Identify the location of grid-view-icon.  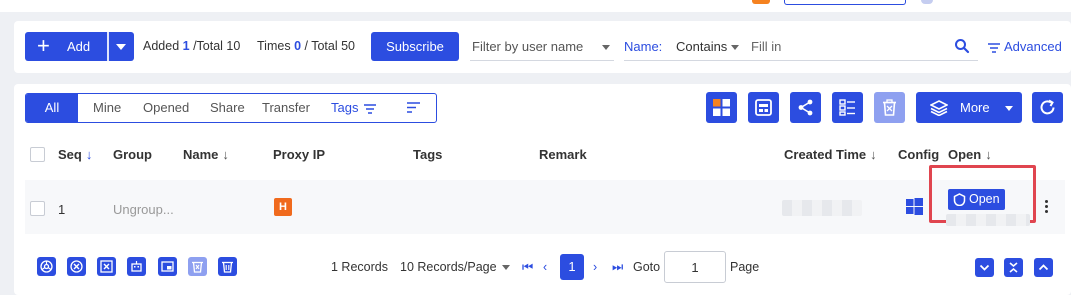
(721, 107).